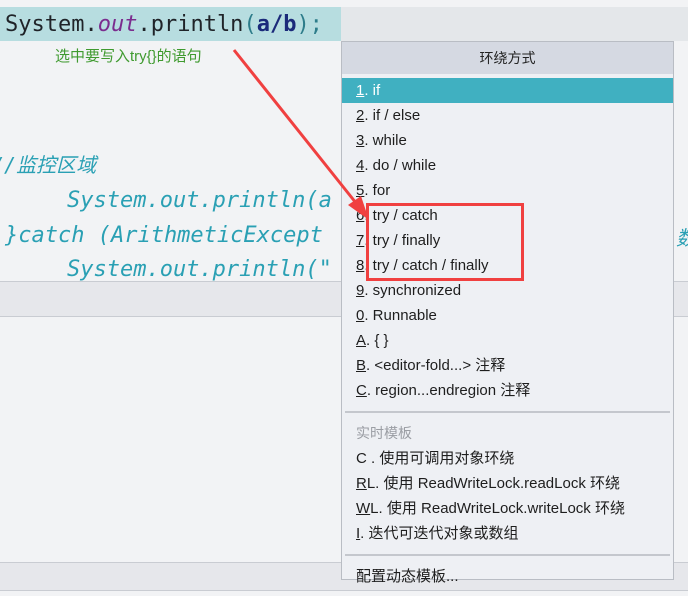 Image resolution: width=688 pixels, height=596 pixels. Describe the element at coordinates (290, 24) in the screenshot. I see `code-token-var-b: b` at that location.